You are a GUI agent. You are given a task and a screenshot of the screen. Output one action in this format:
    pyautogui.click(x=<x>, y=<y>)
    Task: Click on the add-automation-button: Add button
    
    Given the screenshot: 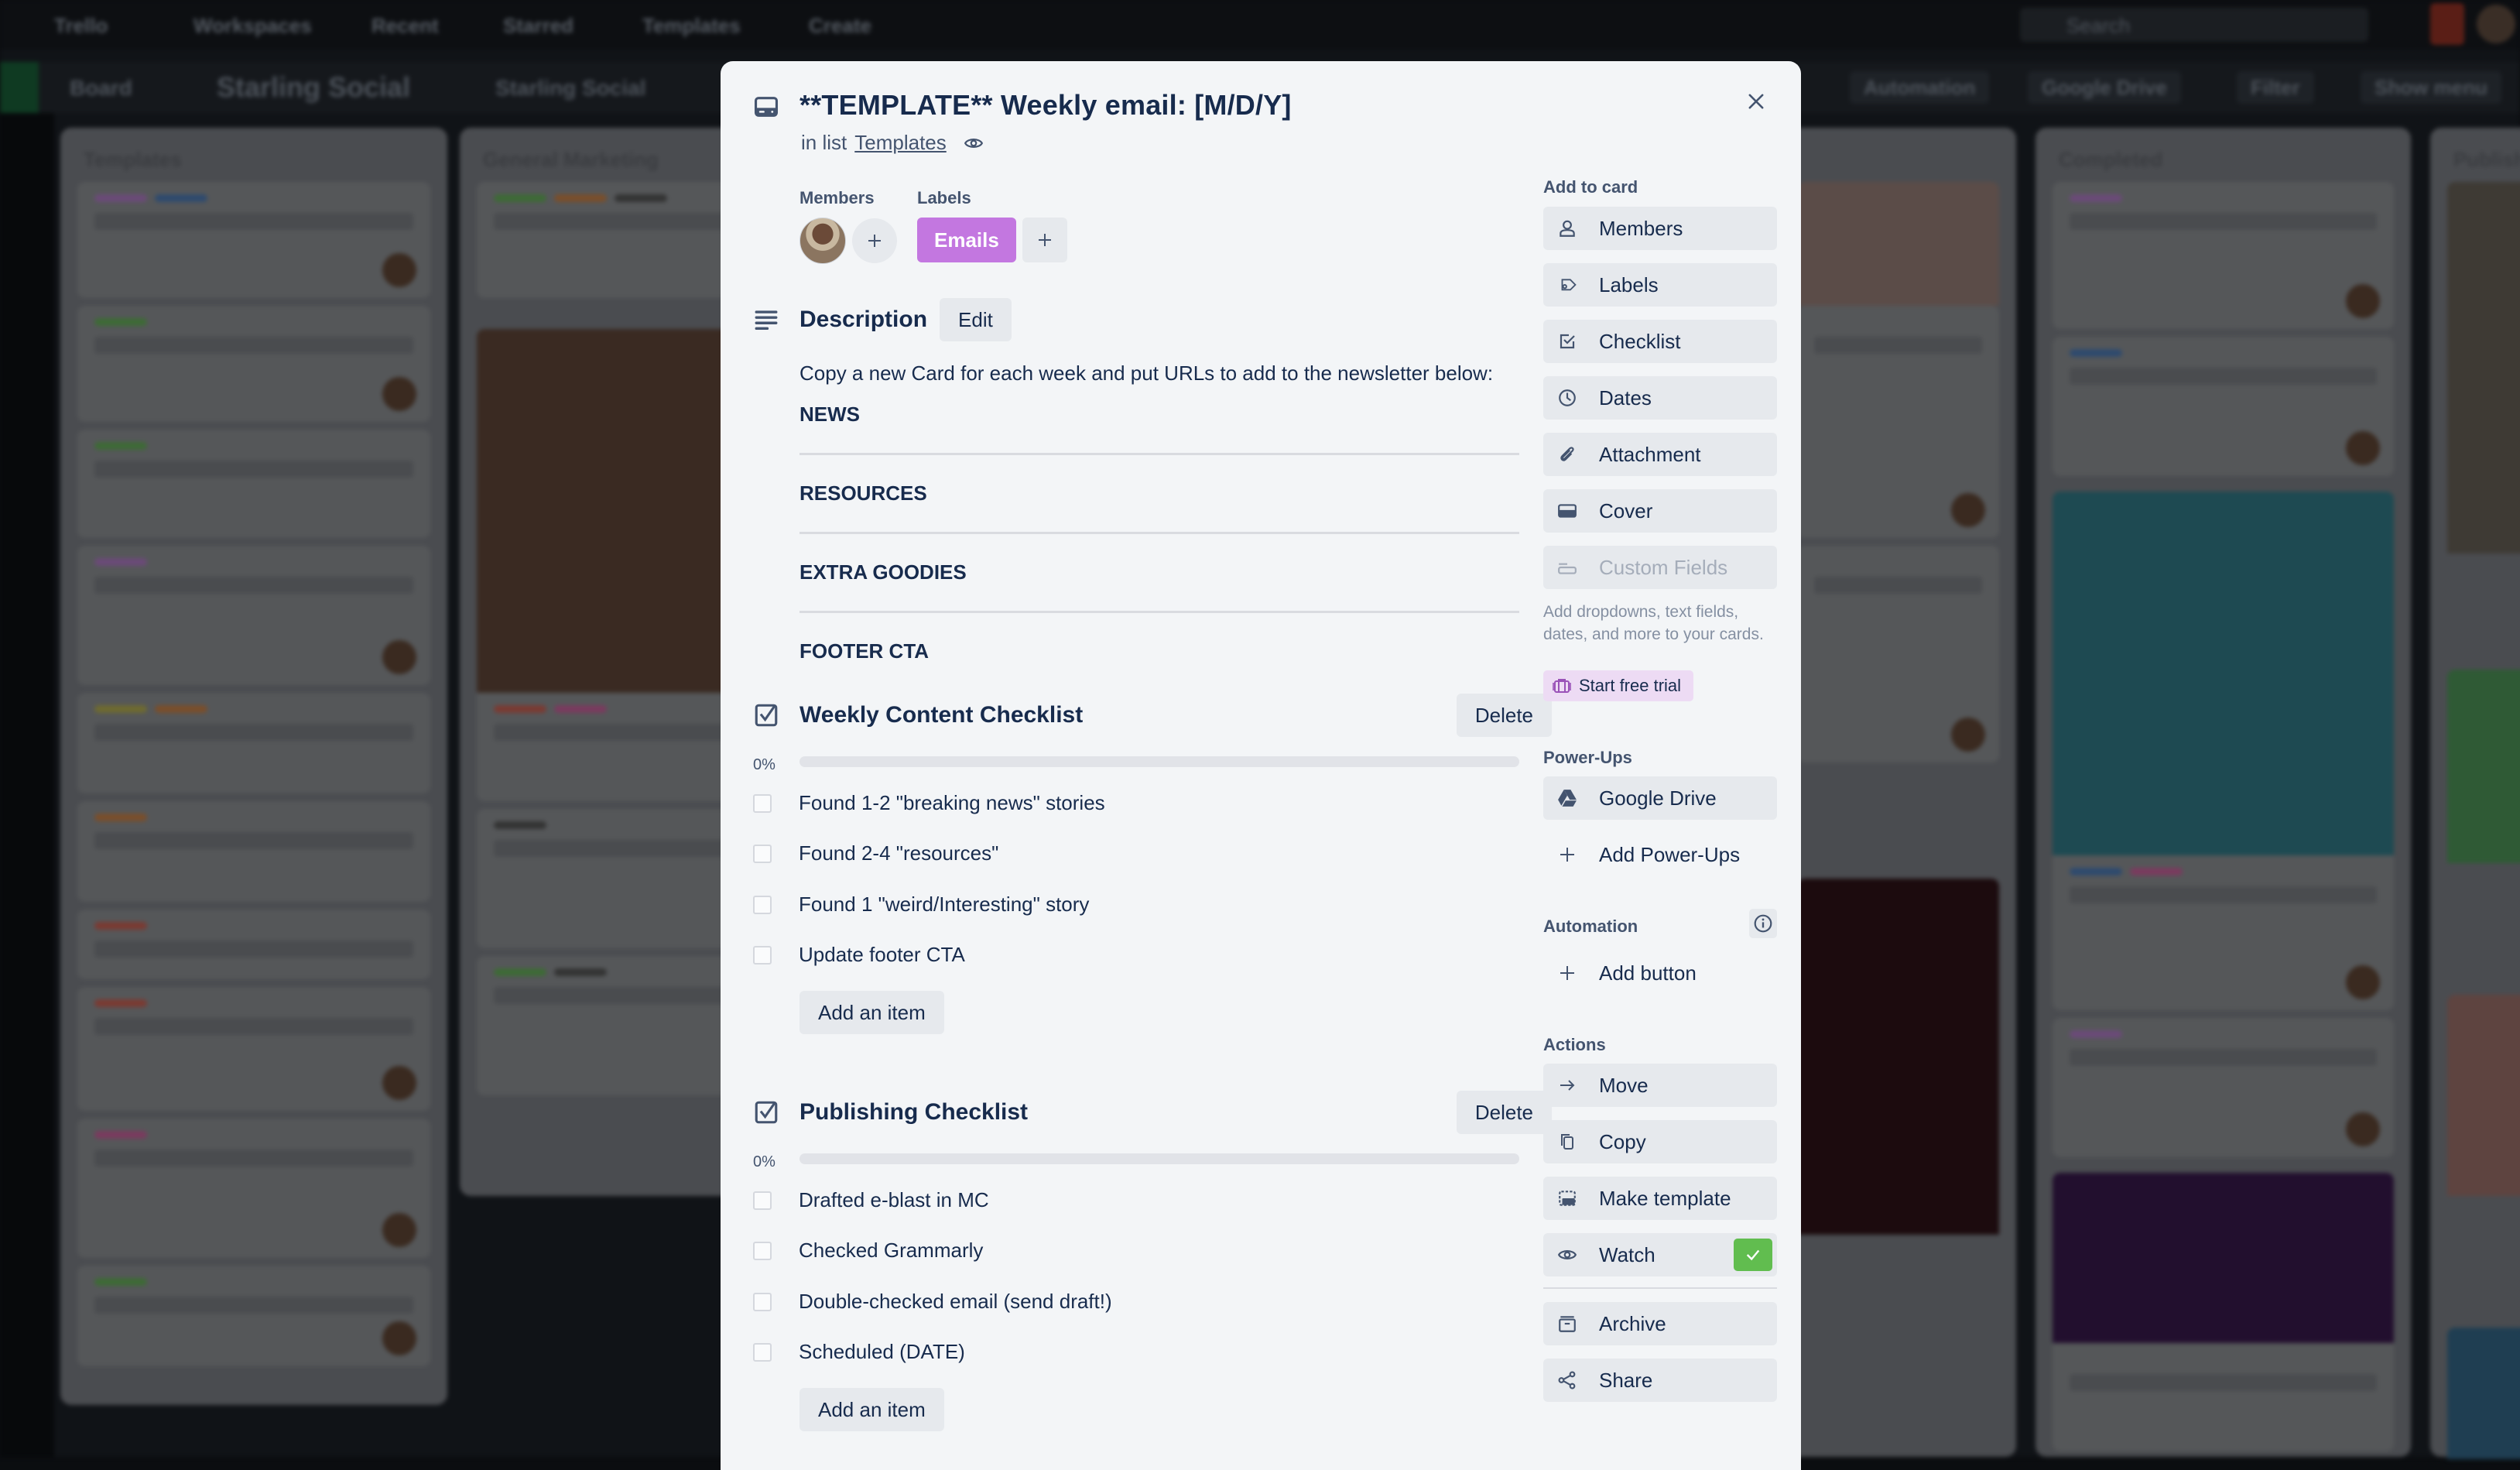 What is the action you would take?
    pyautogui.click(x=1660, y=973)
    